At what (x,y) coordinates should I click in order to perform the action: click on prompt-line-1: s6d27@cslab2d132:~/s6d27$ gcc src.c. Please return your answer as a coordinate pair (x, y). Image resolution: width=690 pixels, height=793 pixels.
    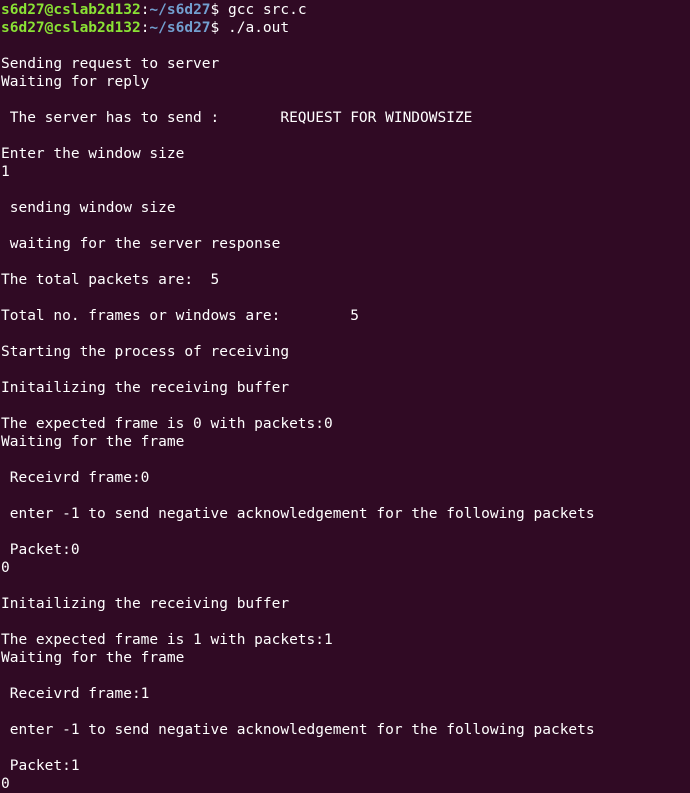
    Looking at the image, I should click on (345, 10).